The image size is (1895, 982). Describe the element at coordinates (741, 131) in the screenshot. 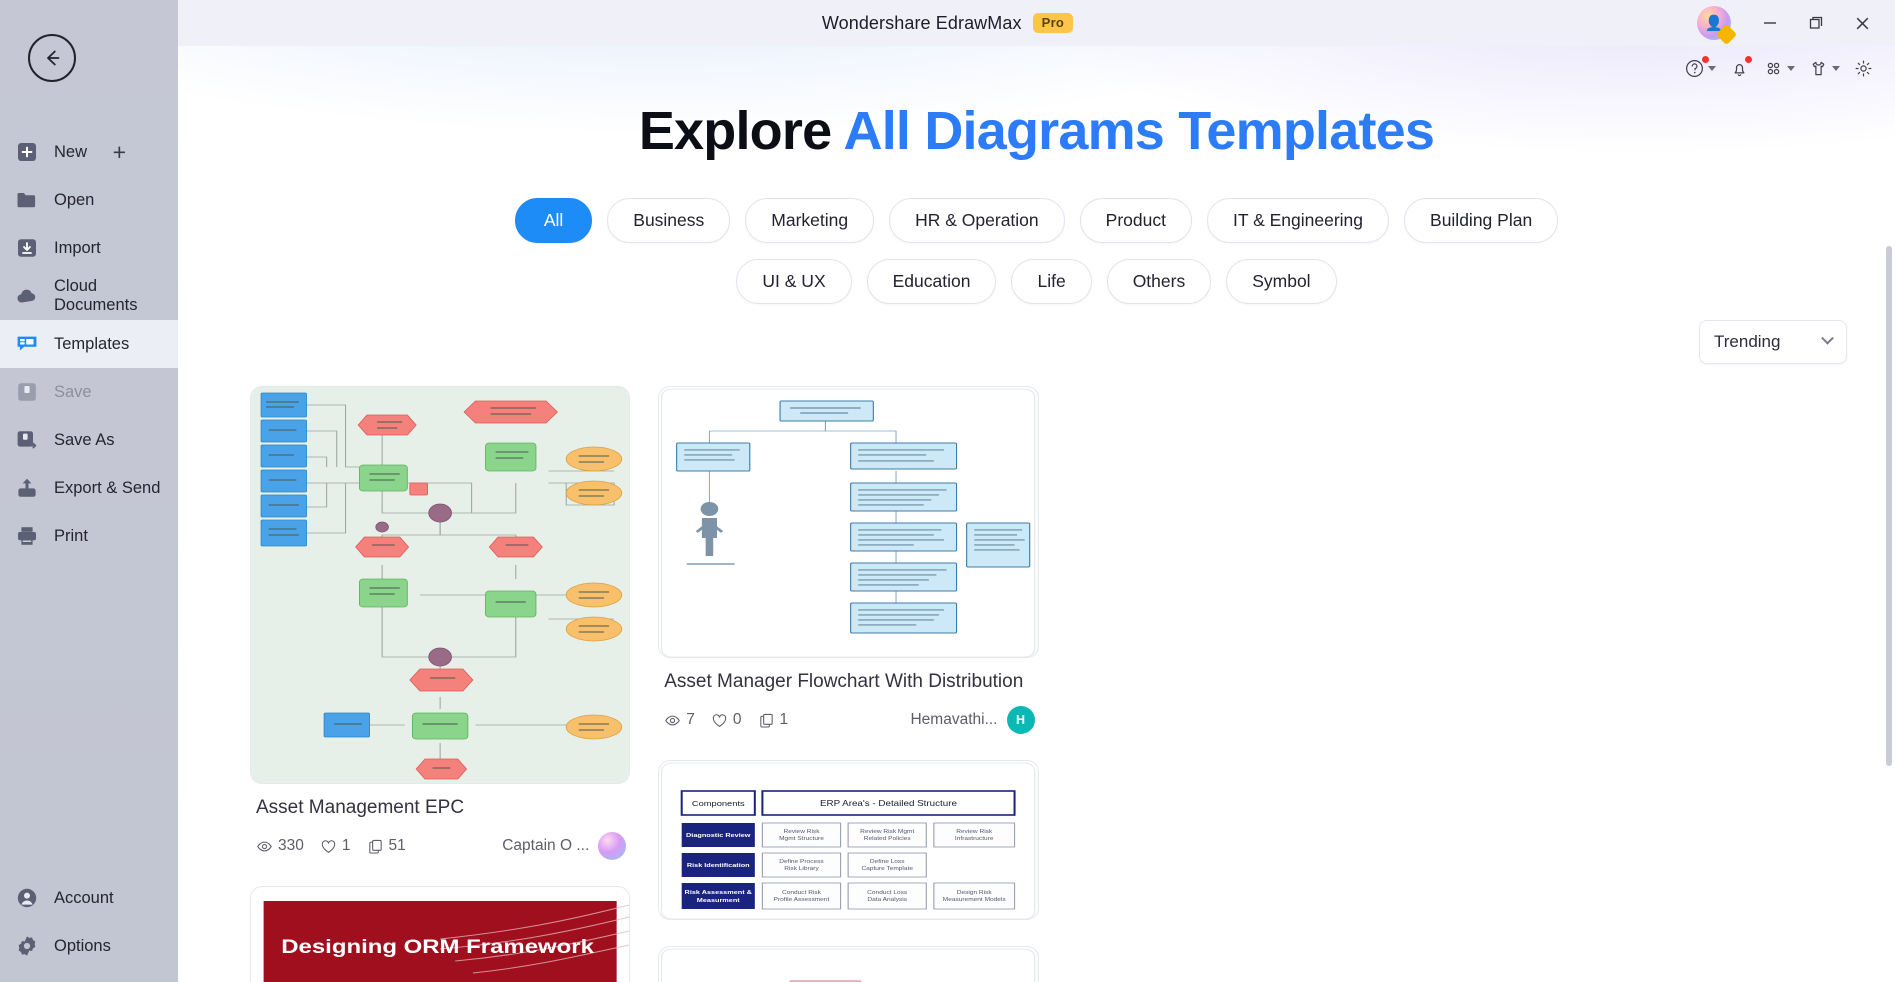

I see `page-title-plain: Explore` at that location.